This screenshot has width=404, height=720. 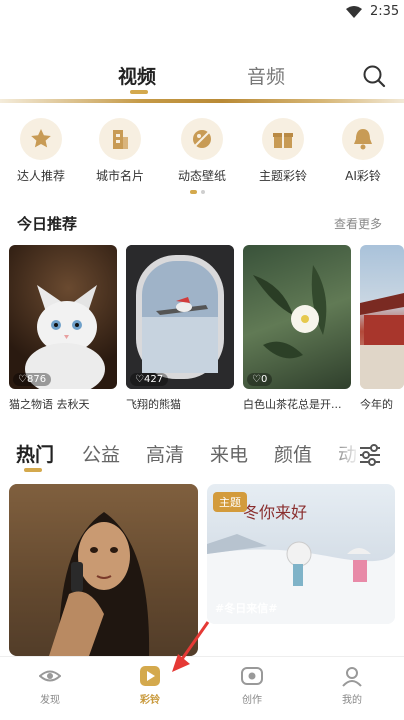 I want to click on nav-discover: 发现, so click(x=50, y=685).